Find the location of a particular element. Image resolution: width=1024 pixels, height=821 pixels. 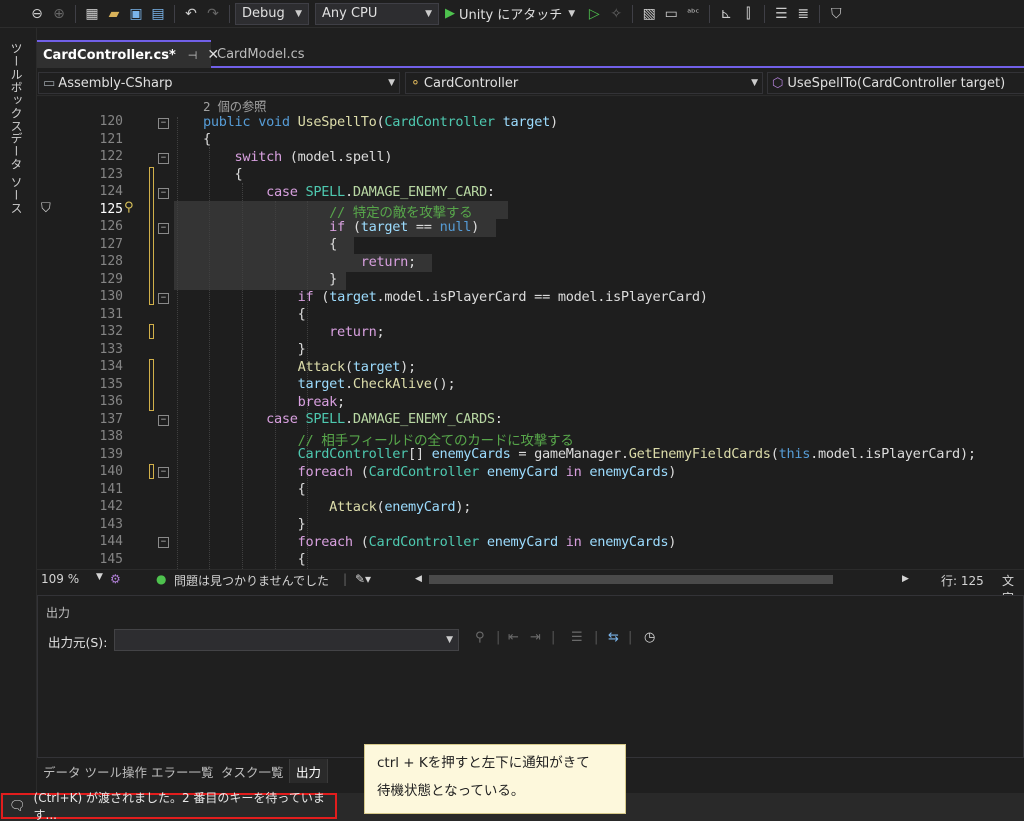

horizontal-scrollbar is located at coordinates (631, 579).